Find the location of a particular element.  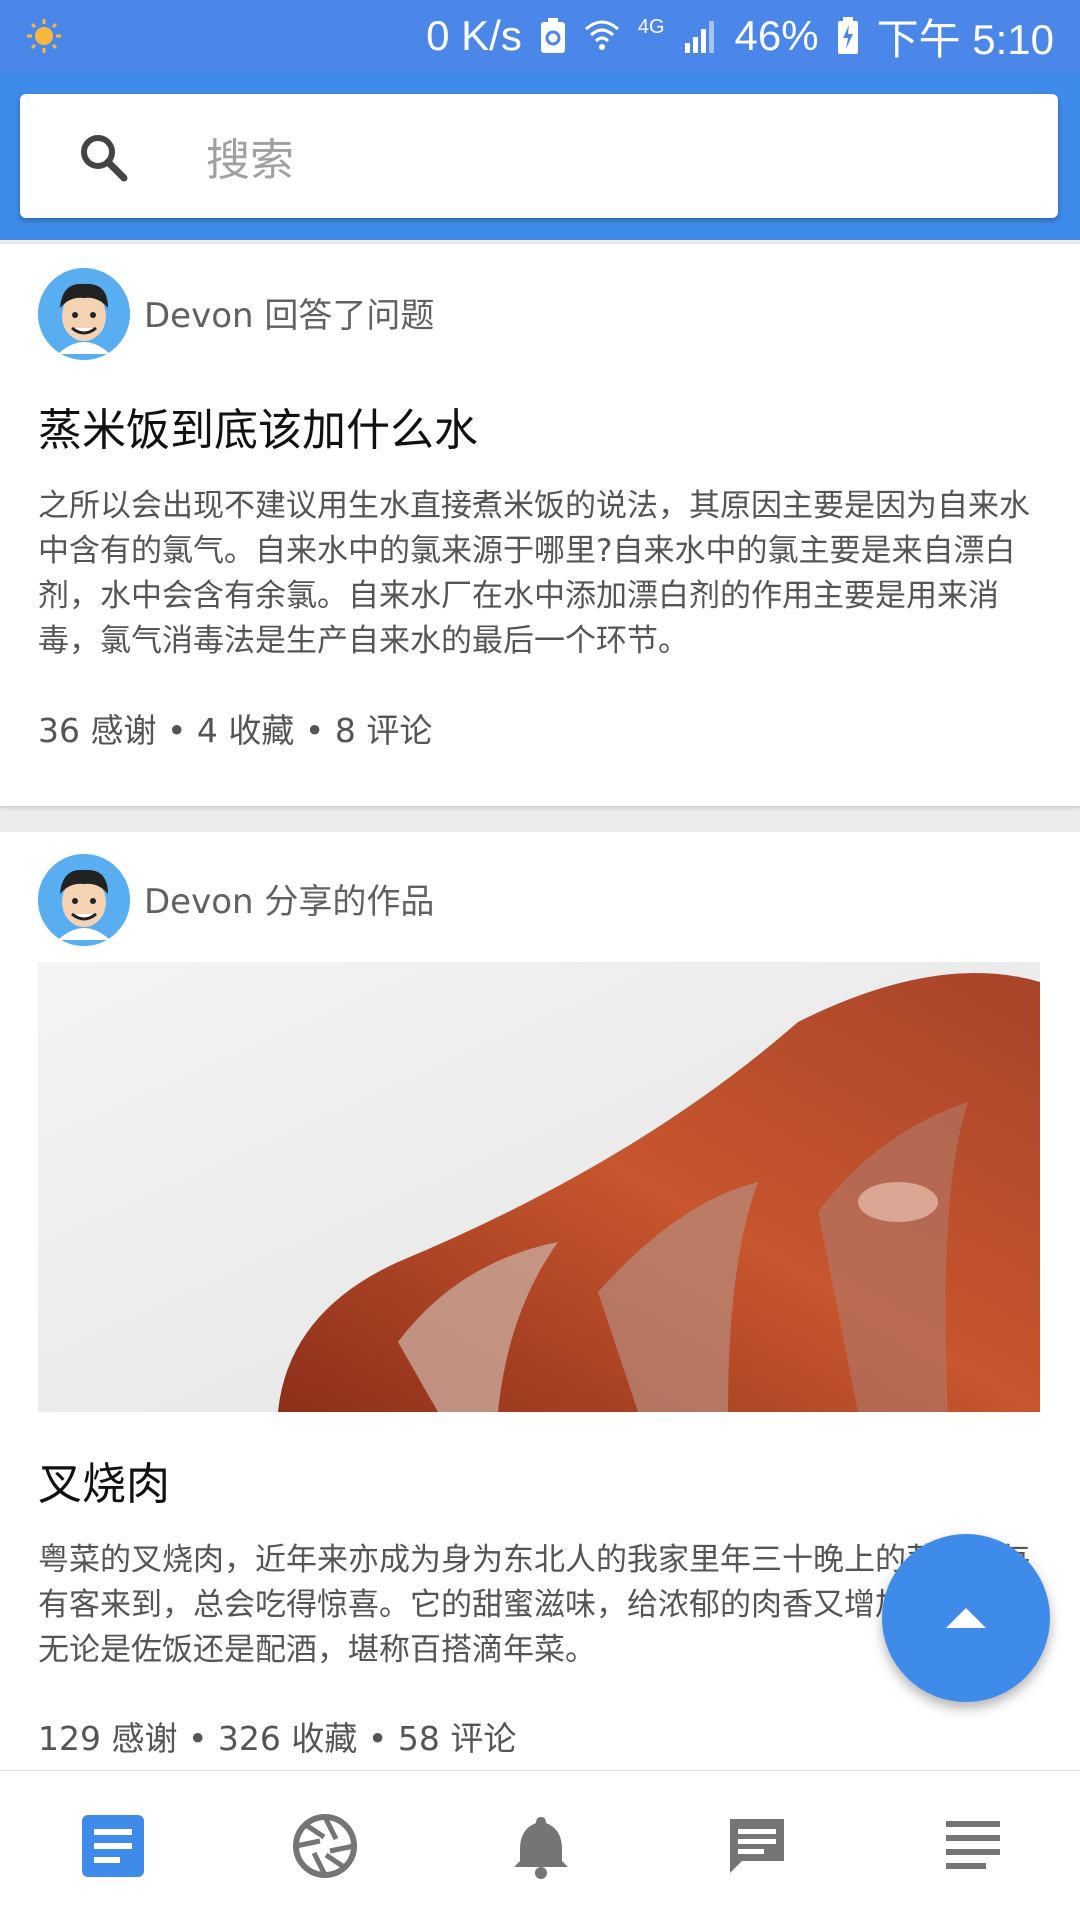

search-icon is located at coordinates (104, 158).